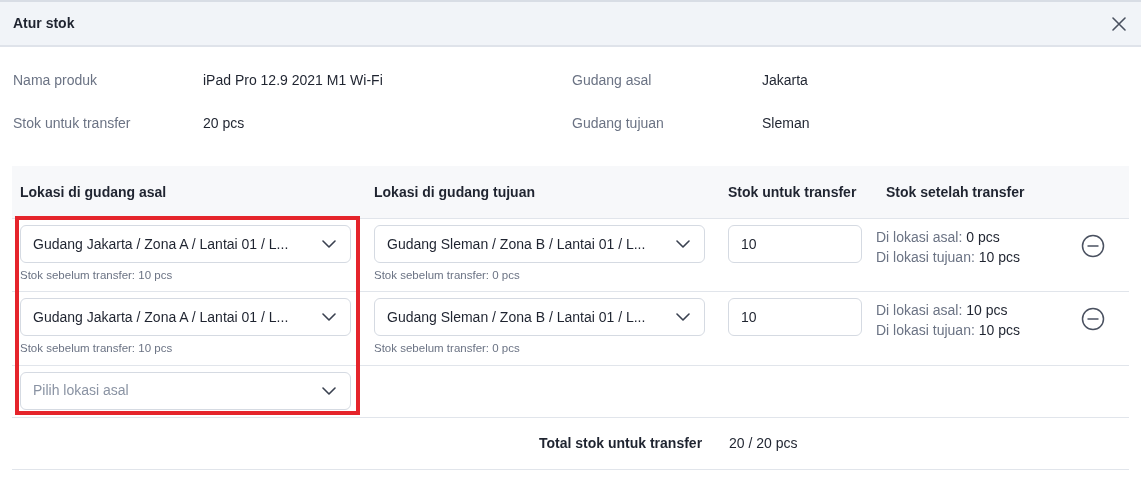  What do you see at coordinates (785, 80) in the screenshot?
I see `info-value: Jakarta` at bounding box center [785, 80].